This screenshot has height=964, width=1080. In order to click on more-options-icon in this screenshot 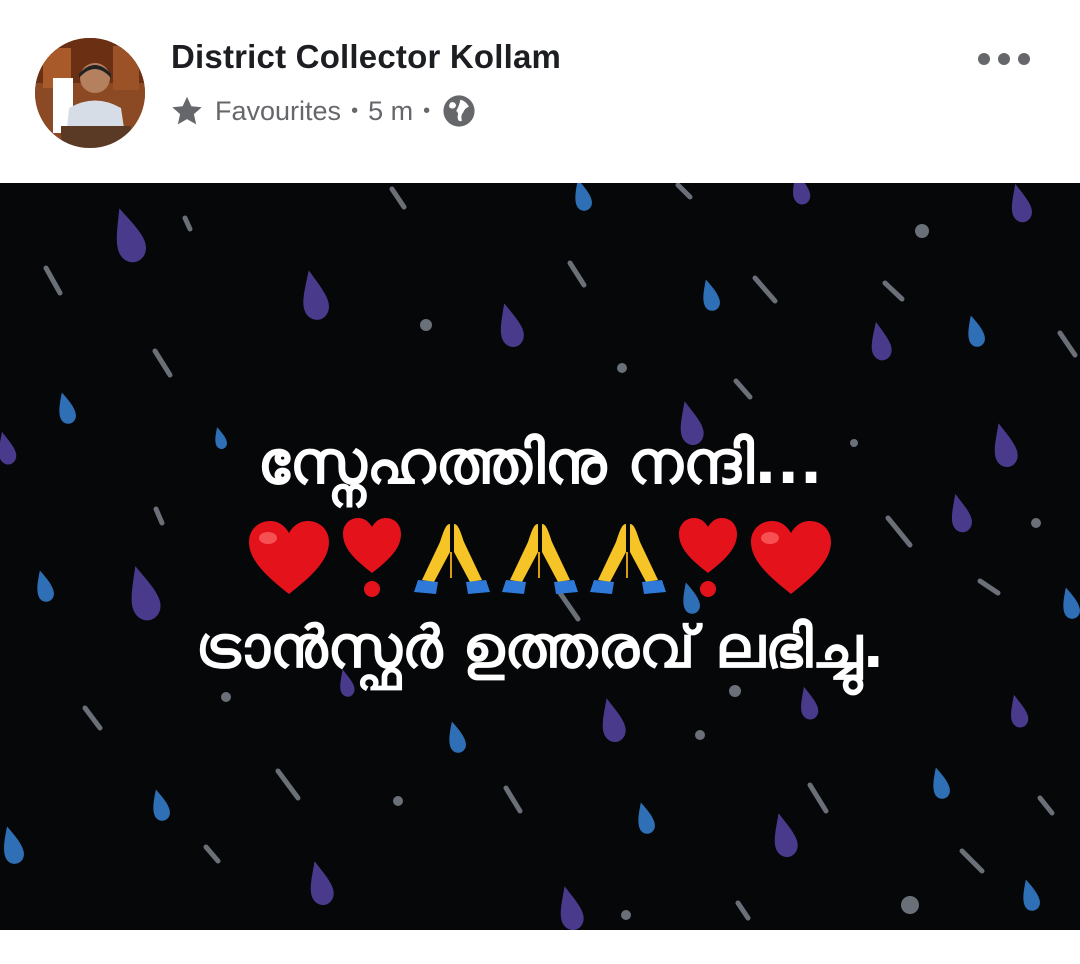, I will do `click(1004, 59)`.